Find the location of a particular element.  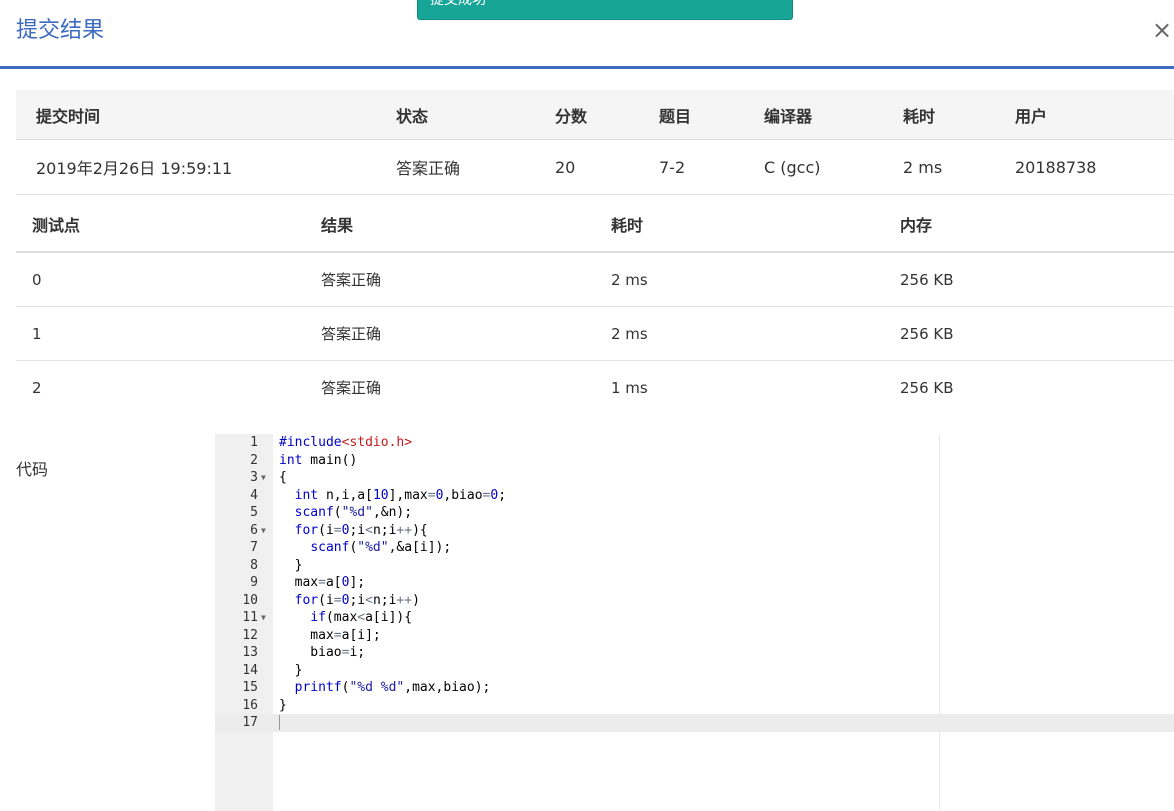

code-text: max=a[i]; is located at coordinates (330, 635).